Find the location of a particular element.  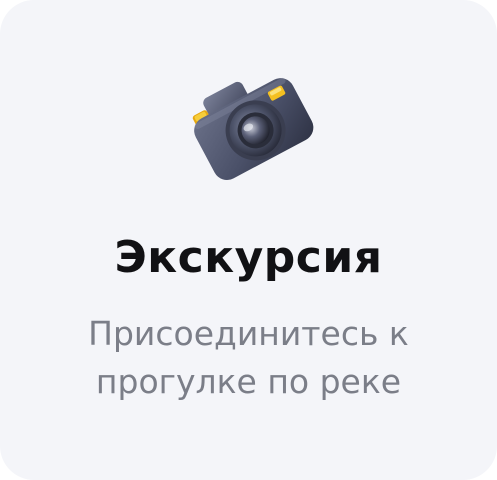

camera-icon is located at coordinates (250, 122).